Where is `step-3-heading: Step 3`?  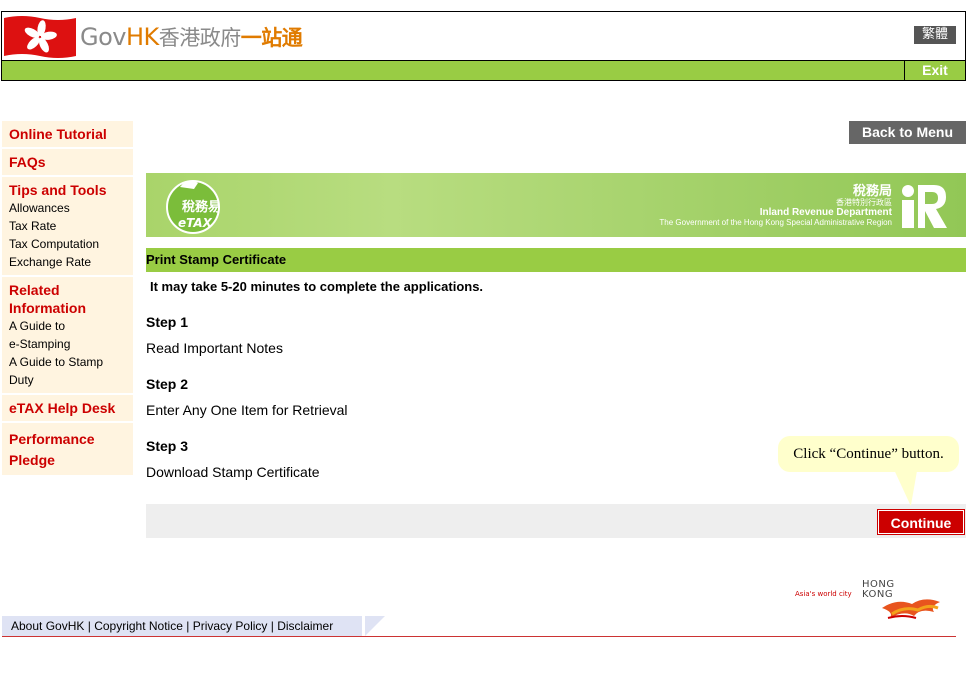 step-3-heading: Step 3 is located at coordinates (167, 446).